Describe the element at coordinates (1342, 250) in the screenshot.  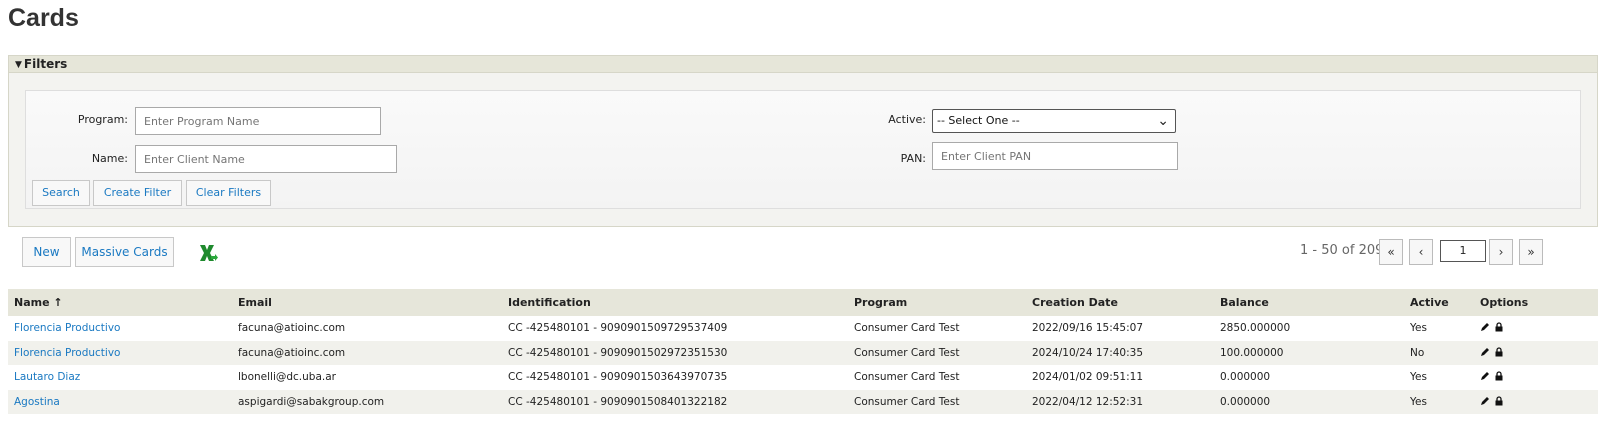
I see `pager-summary: 1 - 50 of 209` at that location.